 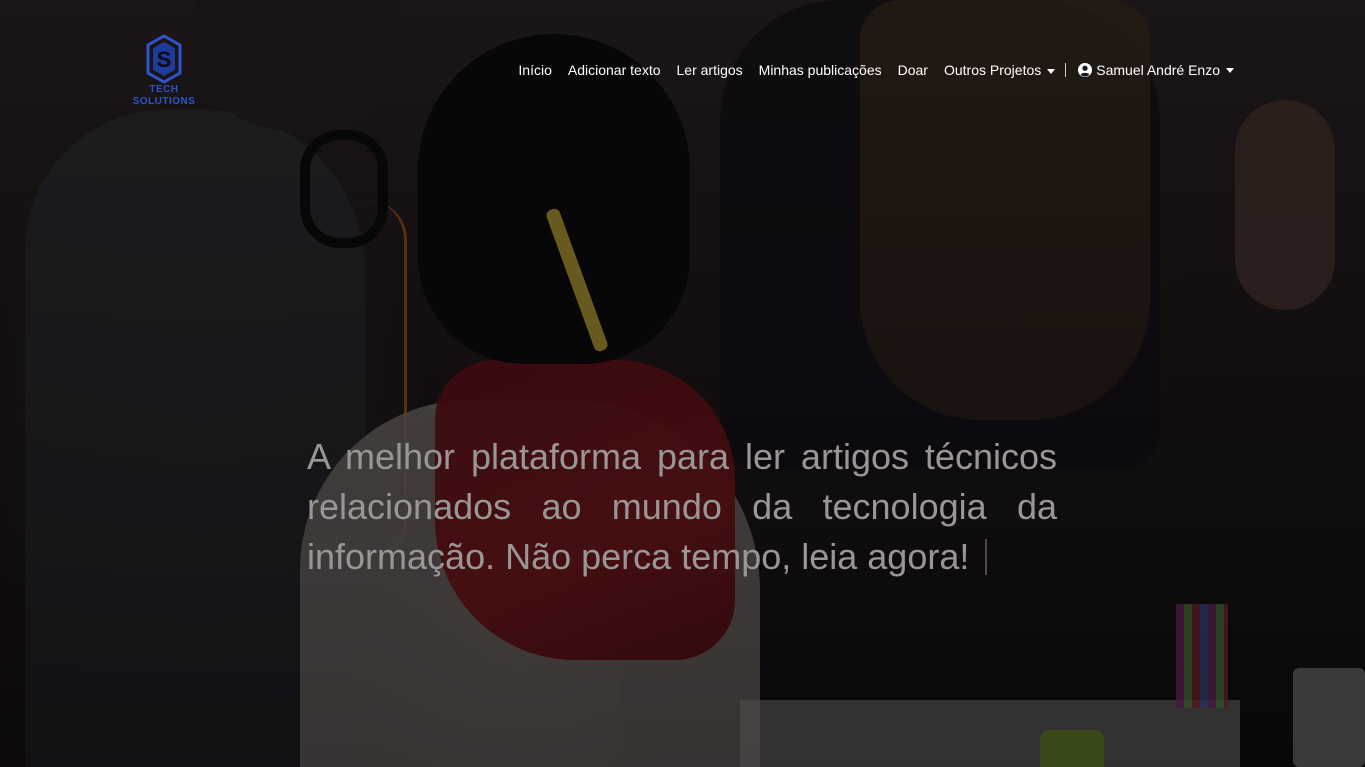 I want to click on nav-link-inicio: Início, so click(x=534, y=70).